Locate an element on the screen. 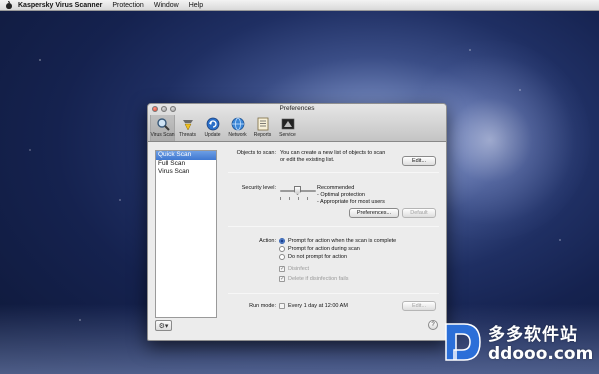 The image size is (599, 374). disinfect-label: Disinfect is located at coordinates (299, 269).